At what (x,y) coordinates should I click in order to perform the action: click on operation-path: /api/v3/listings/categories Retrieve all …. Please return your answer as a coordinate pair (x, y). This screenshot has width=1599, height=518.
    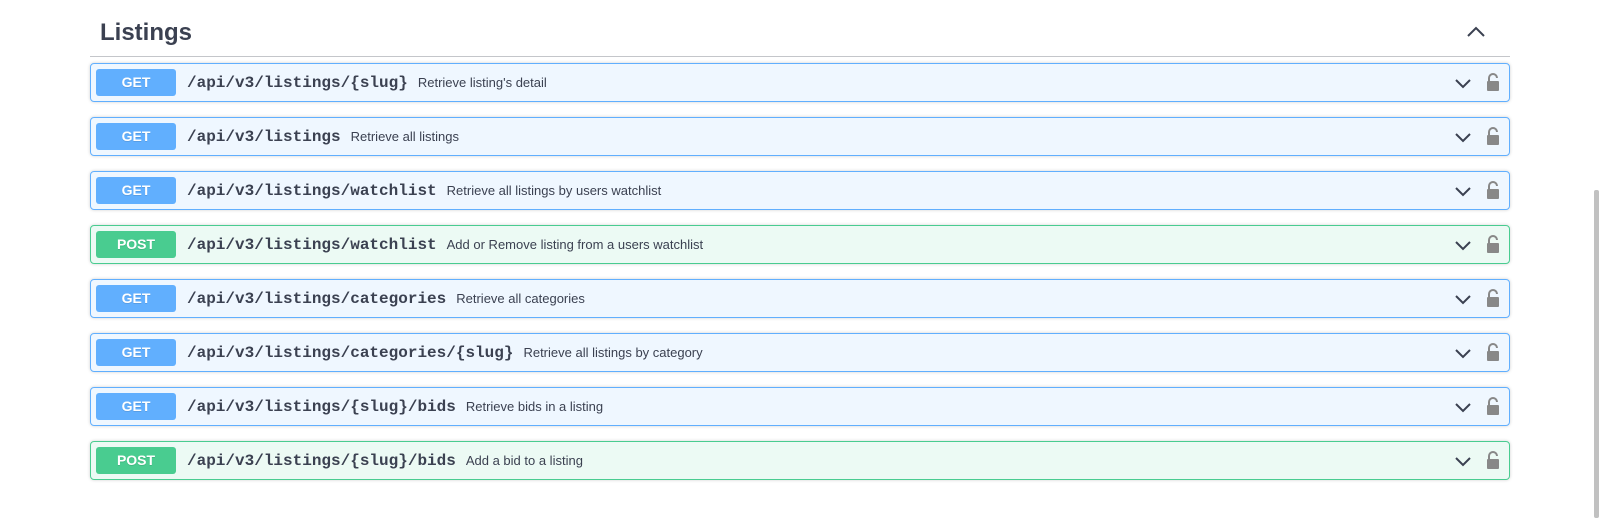
    Looking at the image, I should click on (386, 298).